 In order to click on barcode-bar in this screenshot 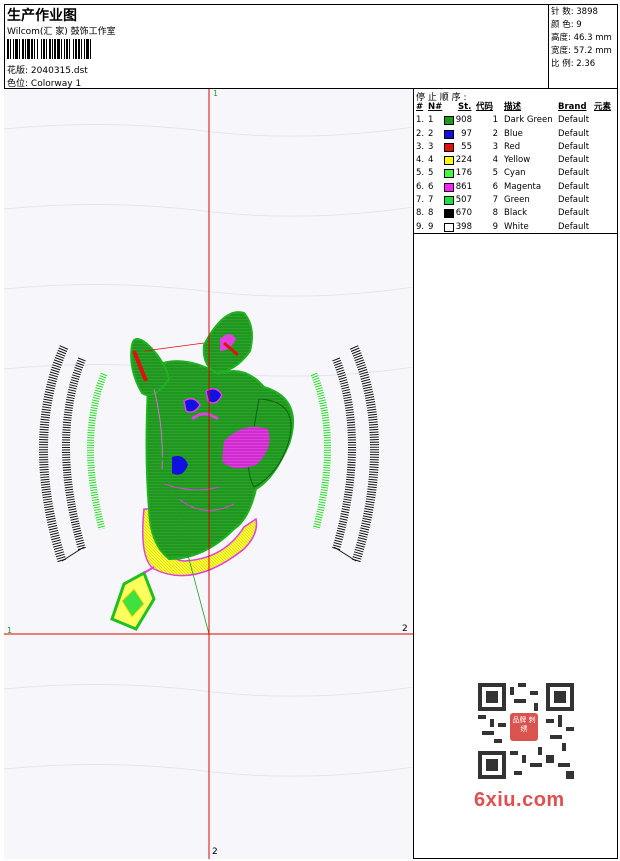, I will do `click(92, 49)`.